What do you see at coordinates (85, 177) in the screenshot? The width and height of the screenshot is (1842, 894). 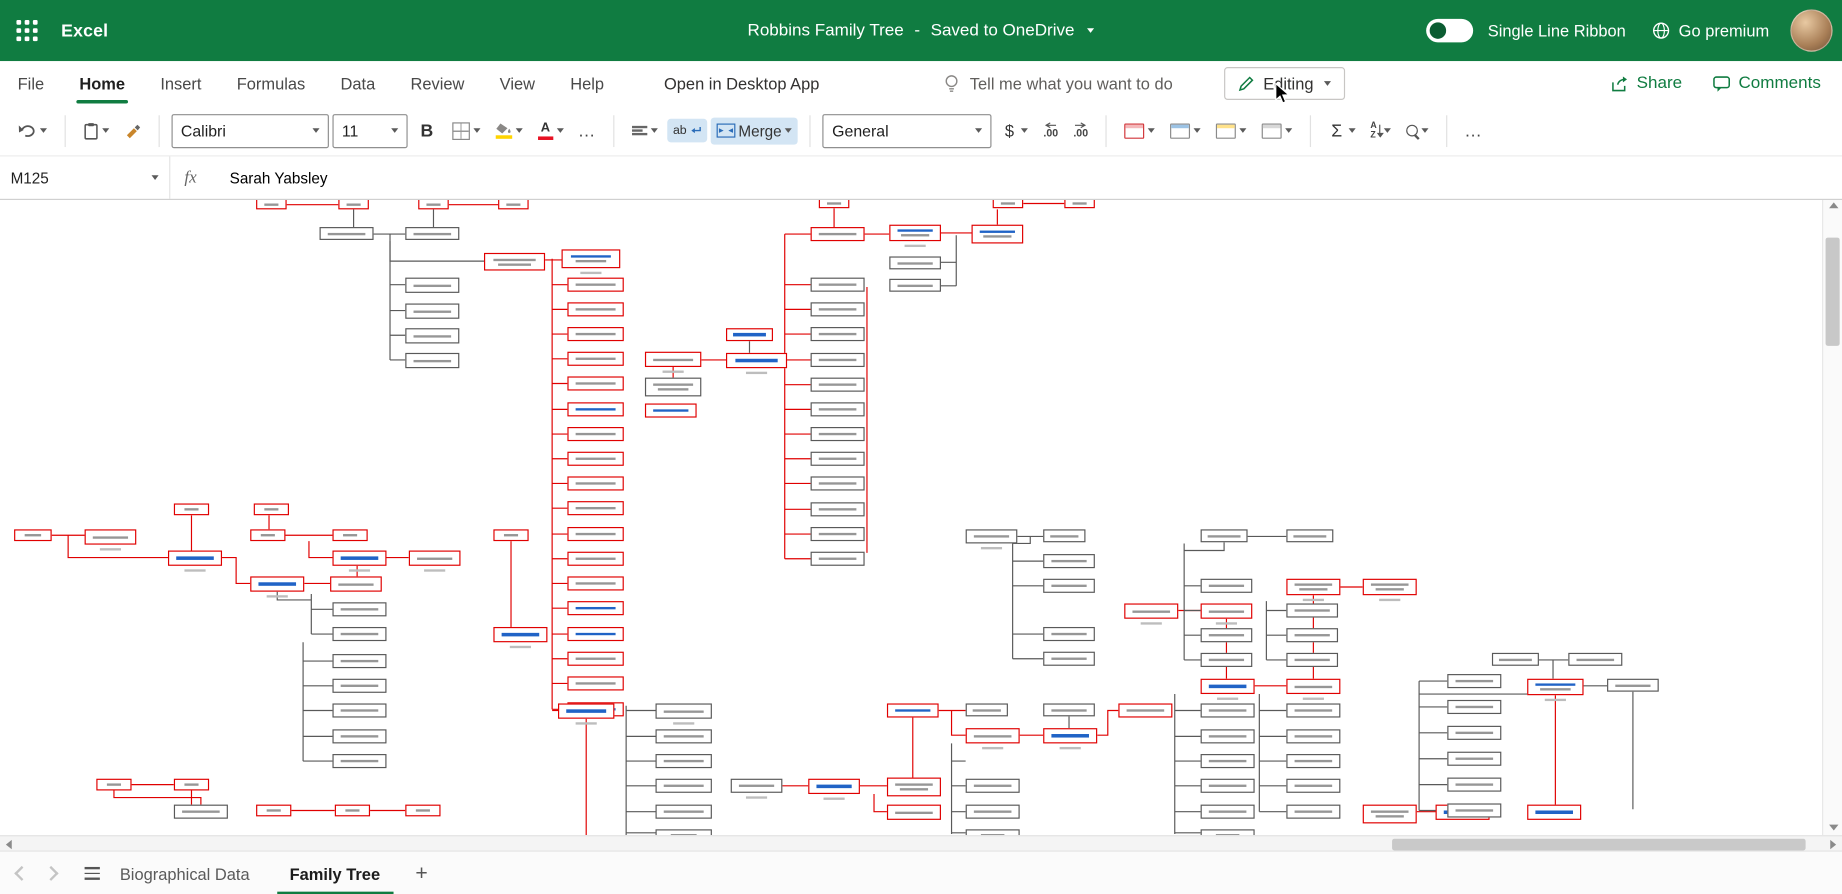 I see `name-box: M125` at bounding box center [85, 177].